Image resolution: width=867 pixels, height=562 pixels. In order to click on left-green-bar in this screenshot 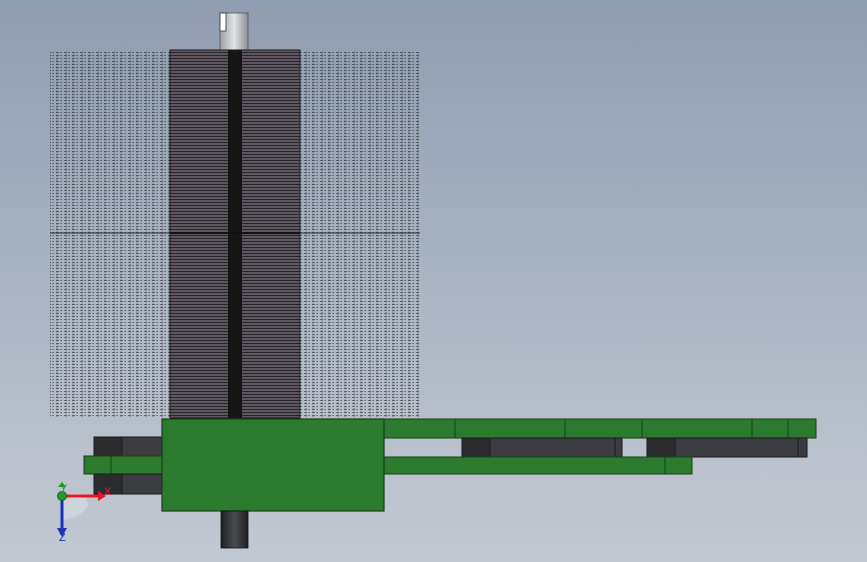, I will do `click(124, 465)`.